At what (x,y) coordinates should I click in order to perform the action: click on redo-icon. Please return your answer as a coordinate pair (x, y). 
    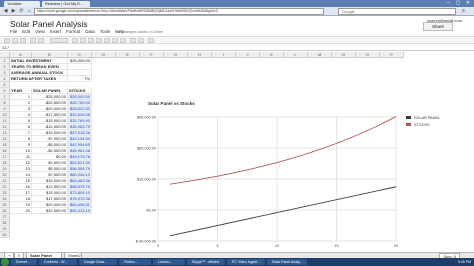
    Looking at the image, I should click on (23, 40).